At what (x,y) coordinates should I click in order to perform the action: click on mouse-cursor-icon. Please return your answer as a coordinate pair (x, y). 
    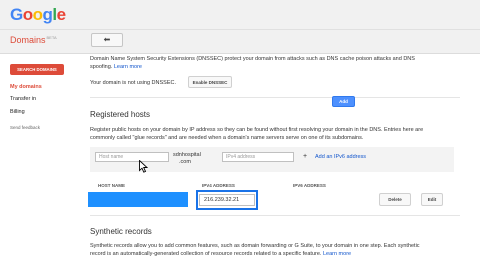
    Looking at the image, I should click on (143, 166).